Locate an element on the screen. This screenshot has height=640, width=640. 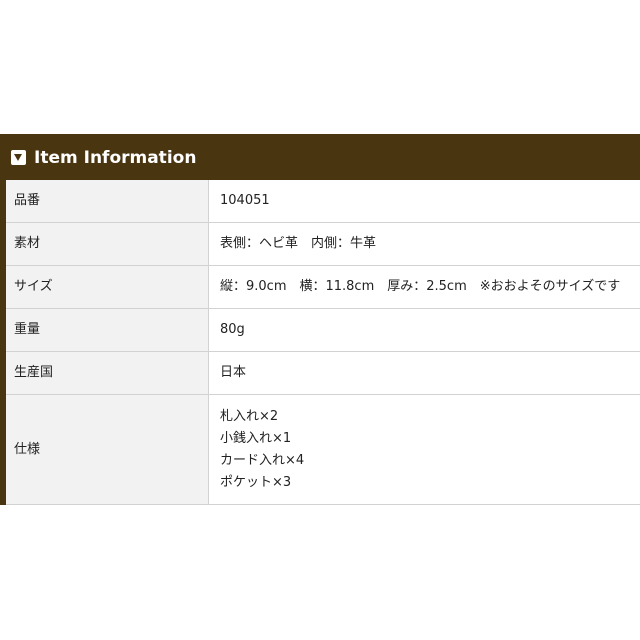
row-label-size: サイズ is located at coordinates (107, 287).